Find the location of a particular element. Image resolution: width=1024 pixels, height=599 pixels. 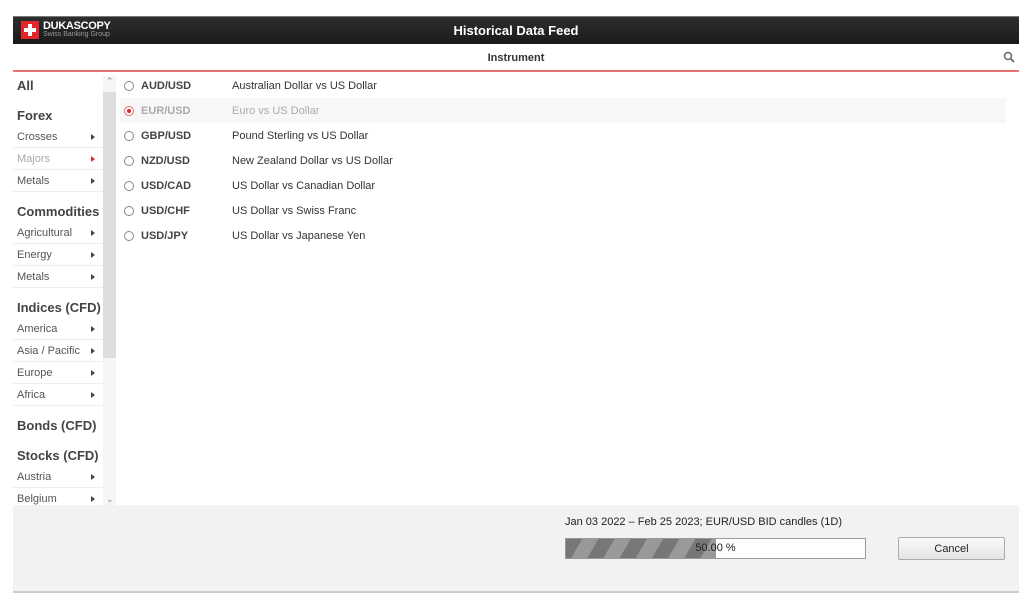

instrument-label: Instrument is located at coordinates (516, 58).